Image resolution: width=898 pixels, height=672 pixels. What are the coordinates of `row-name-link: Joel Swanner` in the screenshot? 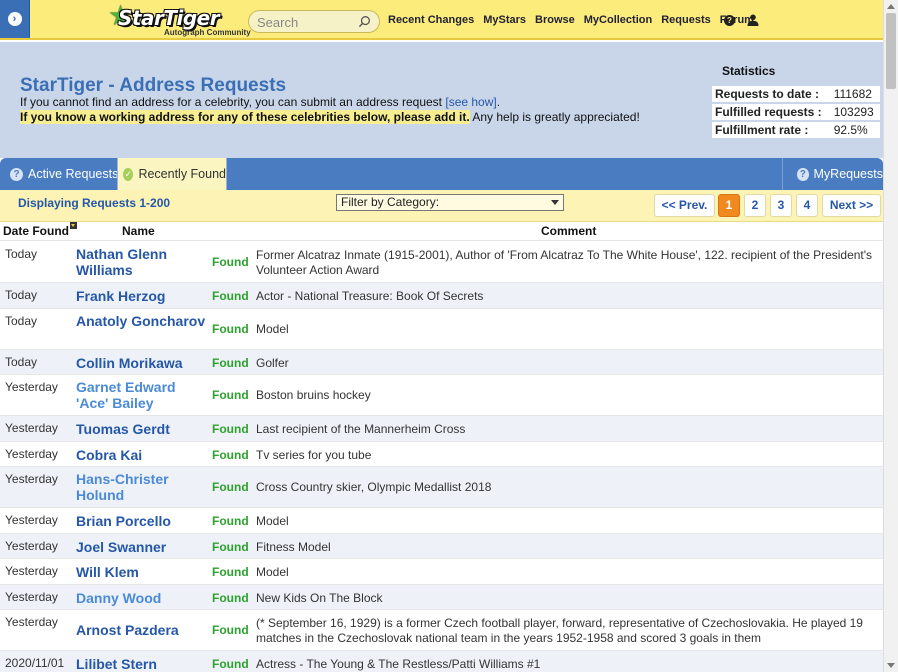 It's located at (141, 547).